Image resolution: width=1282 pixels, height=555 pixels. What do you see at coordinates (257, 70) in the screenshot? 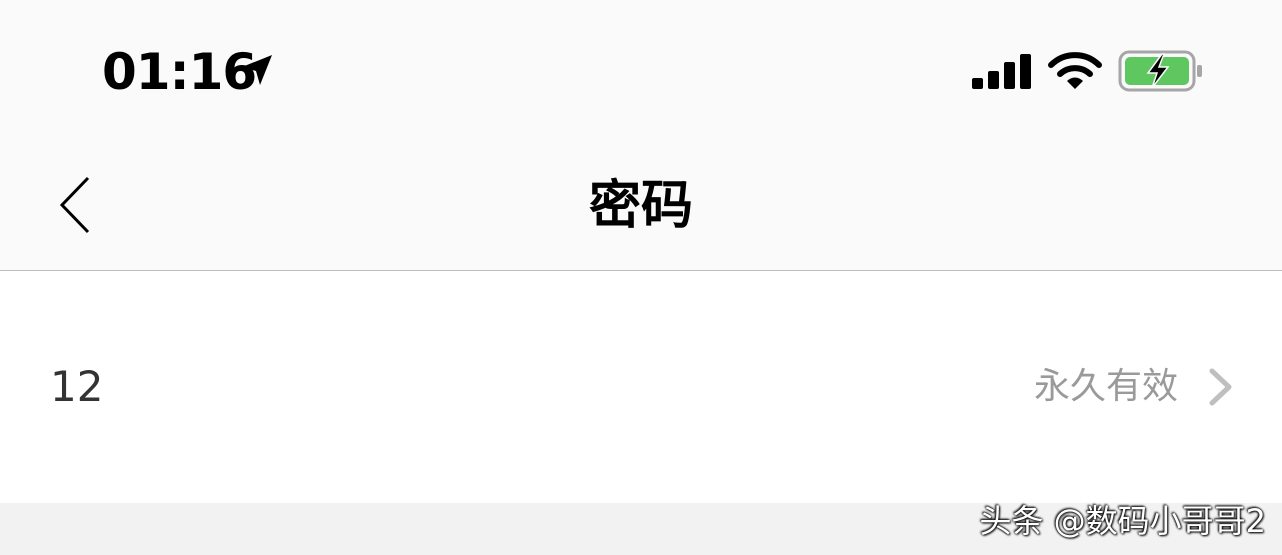
I see `location-arrow-icon` at bounding box center [257, 70].